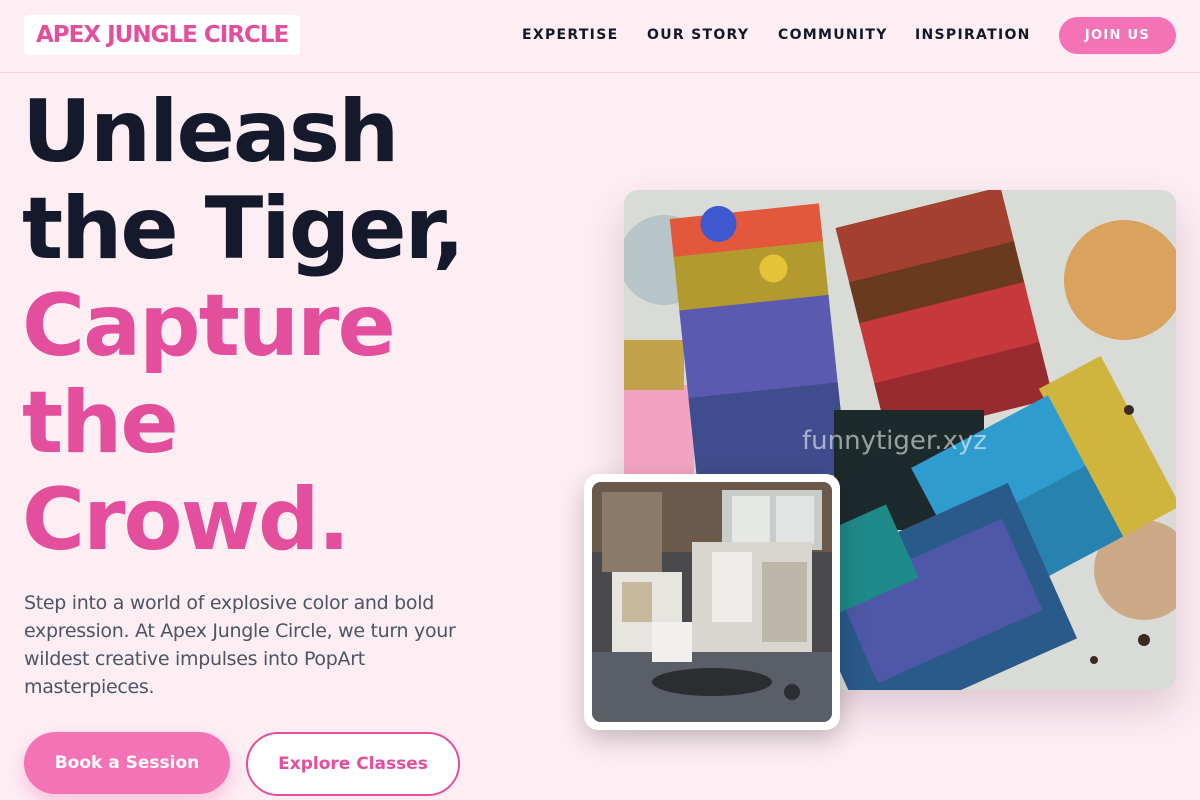 This screenshot has width=1200, height=800. Describe the element at coordinates (209, 326) in the screenshot. I see `headline-line-3: Capture` at that location.